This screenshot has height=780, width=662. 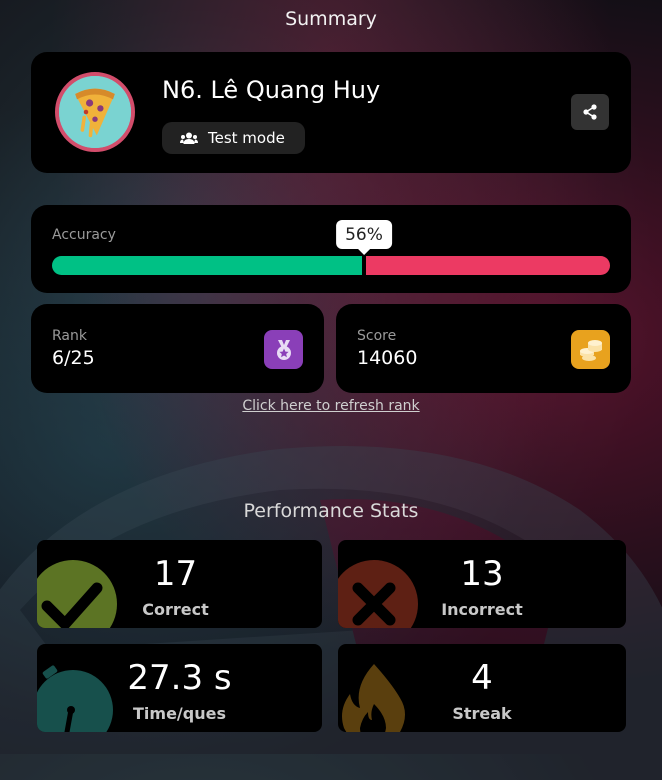 I want to click on correct-stat-card: 17 Correct, so click(x=179, y=584).